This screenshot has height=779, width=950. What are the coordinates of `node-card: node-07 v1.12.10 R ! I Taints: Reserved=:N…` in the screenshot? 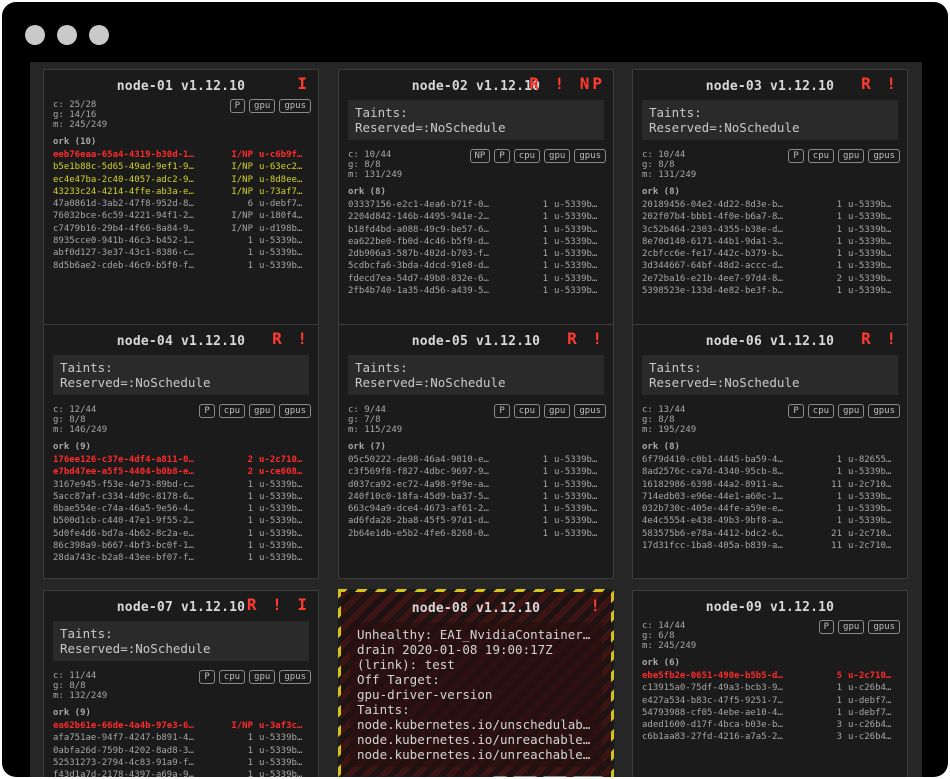 It's located at (181, 683).